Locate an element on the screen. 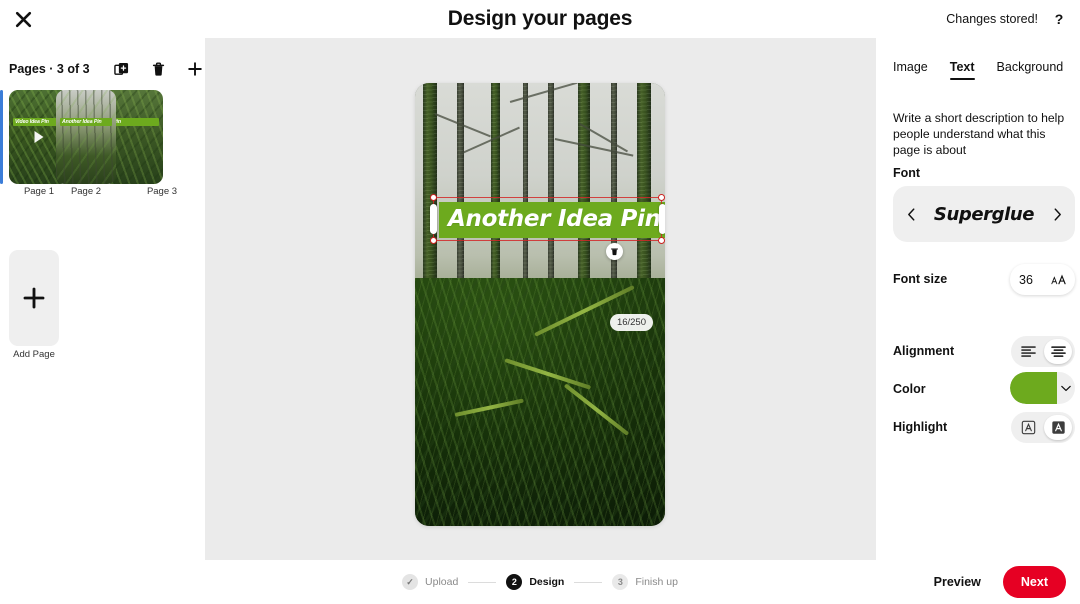 The height and width of the screenshot is (604, 1080). letter-outline-icon is located at coordinates (1028, 427).